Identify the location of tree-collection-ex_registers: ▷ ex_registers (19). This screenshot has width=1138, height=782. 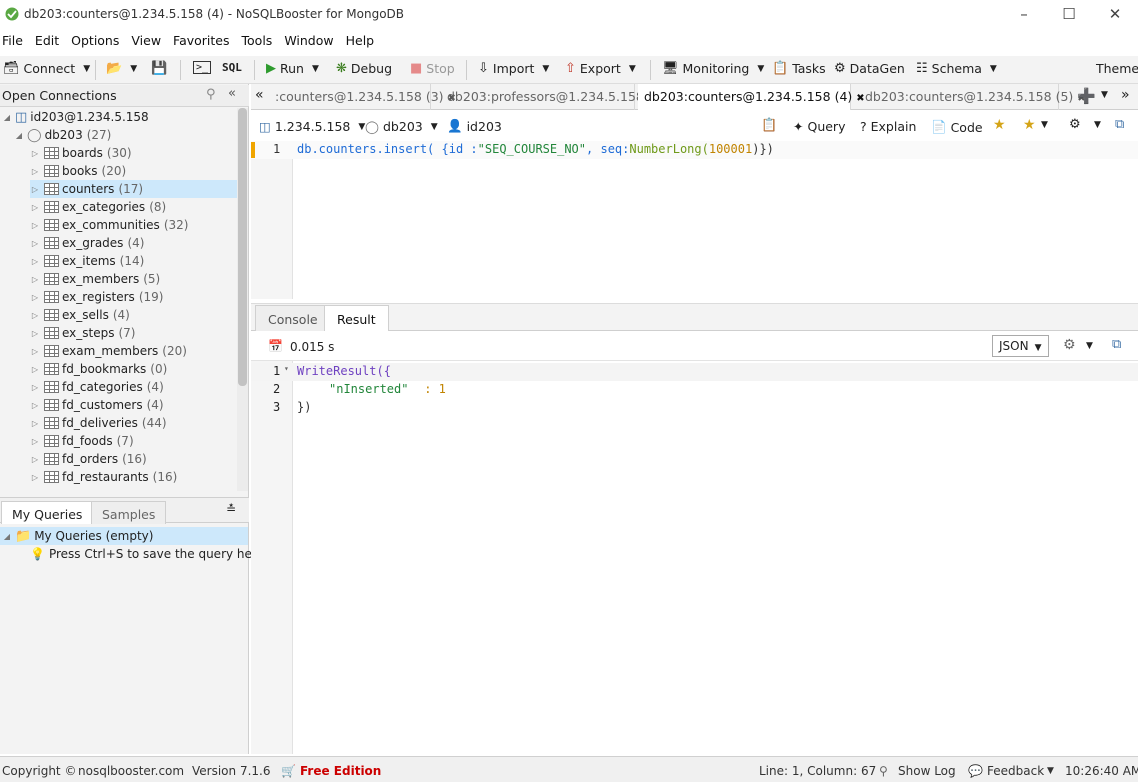
(97, 297).